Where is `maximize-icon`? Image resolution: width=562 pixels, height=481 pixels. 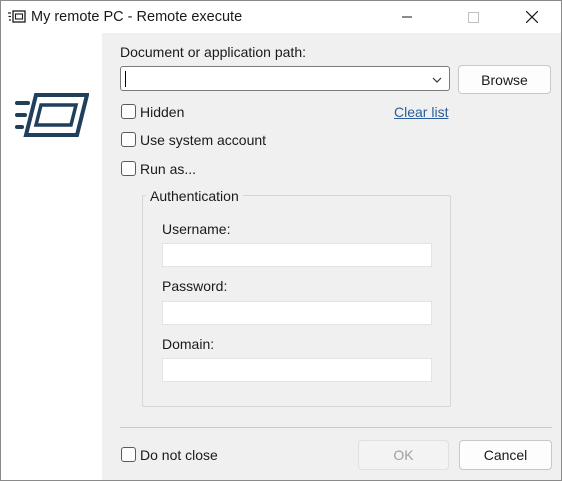
maximize-icon is located at coordinates (473, 17).